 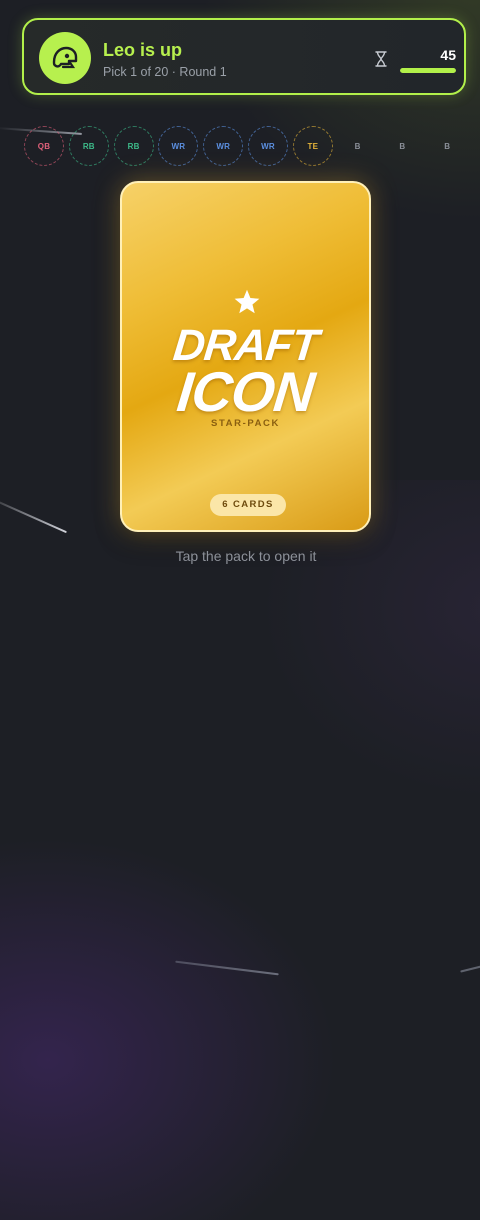 I want to click on open-pack-hint: Tap the pack to open it, so click(x=246, y=556).